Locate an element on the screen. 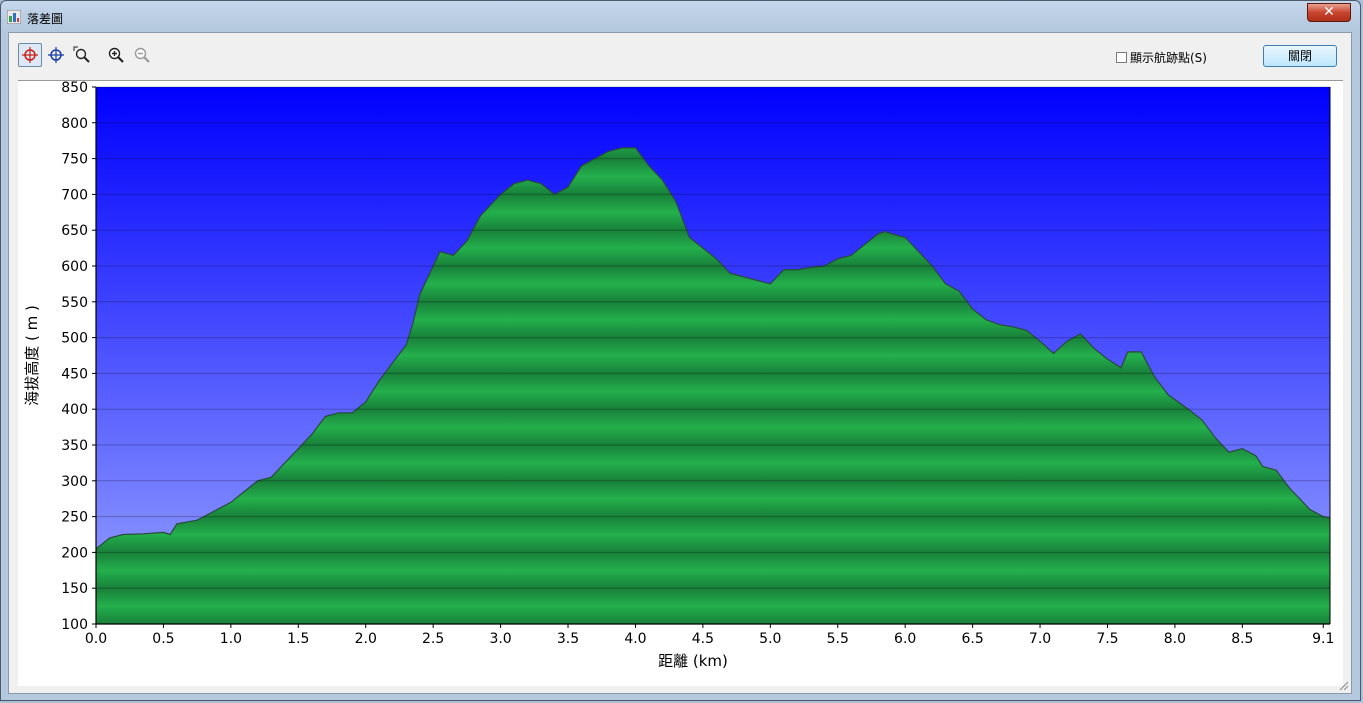 The image size is (1363, 703). x-tick-label: 6.0 is located at coordinates (905, 639).